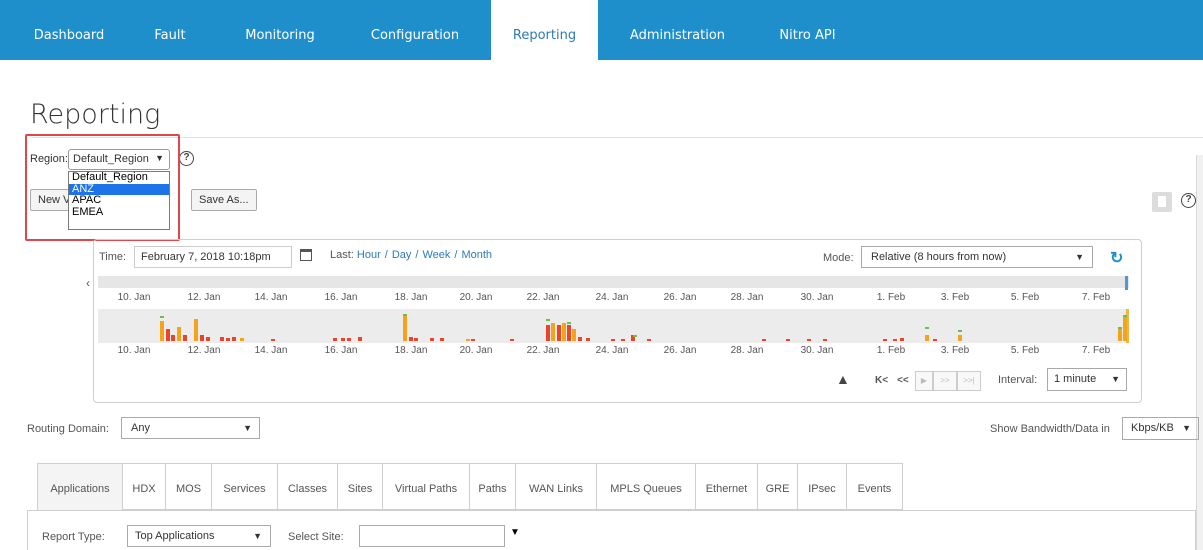 The image size is (1203, 550). What do you see at coordinates (1152, 428) in the screenshot?
I see `bandwidth-unit-value: Kbps/KB` at bounding box center [1152, 428].